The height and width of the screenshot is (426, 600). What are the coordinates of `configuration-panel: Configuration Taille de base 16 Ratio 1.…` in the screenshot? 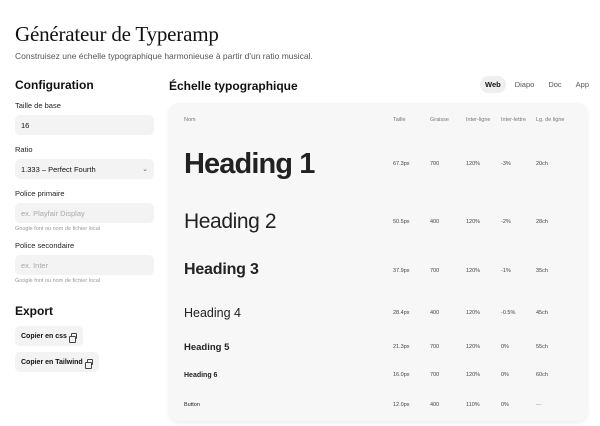 It's located at (85, 181).